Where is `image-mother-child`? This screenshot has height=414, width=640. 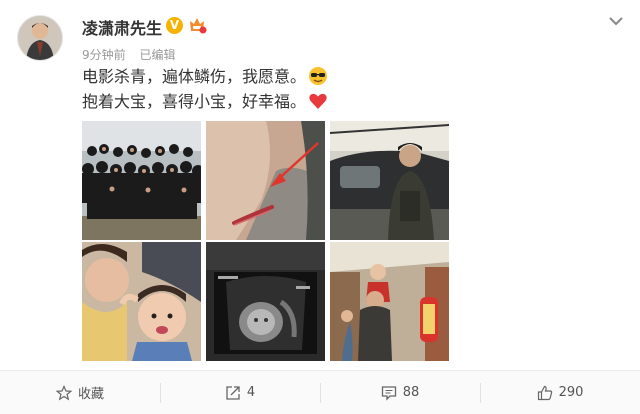 image-mother-child is located at coordinates (141, 301).